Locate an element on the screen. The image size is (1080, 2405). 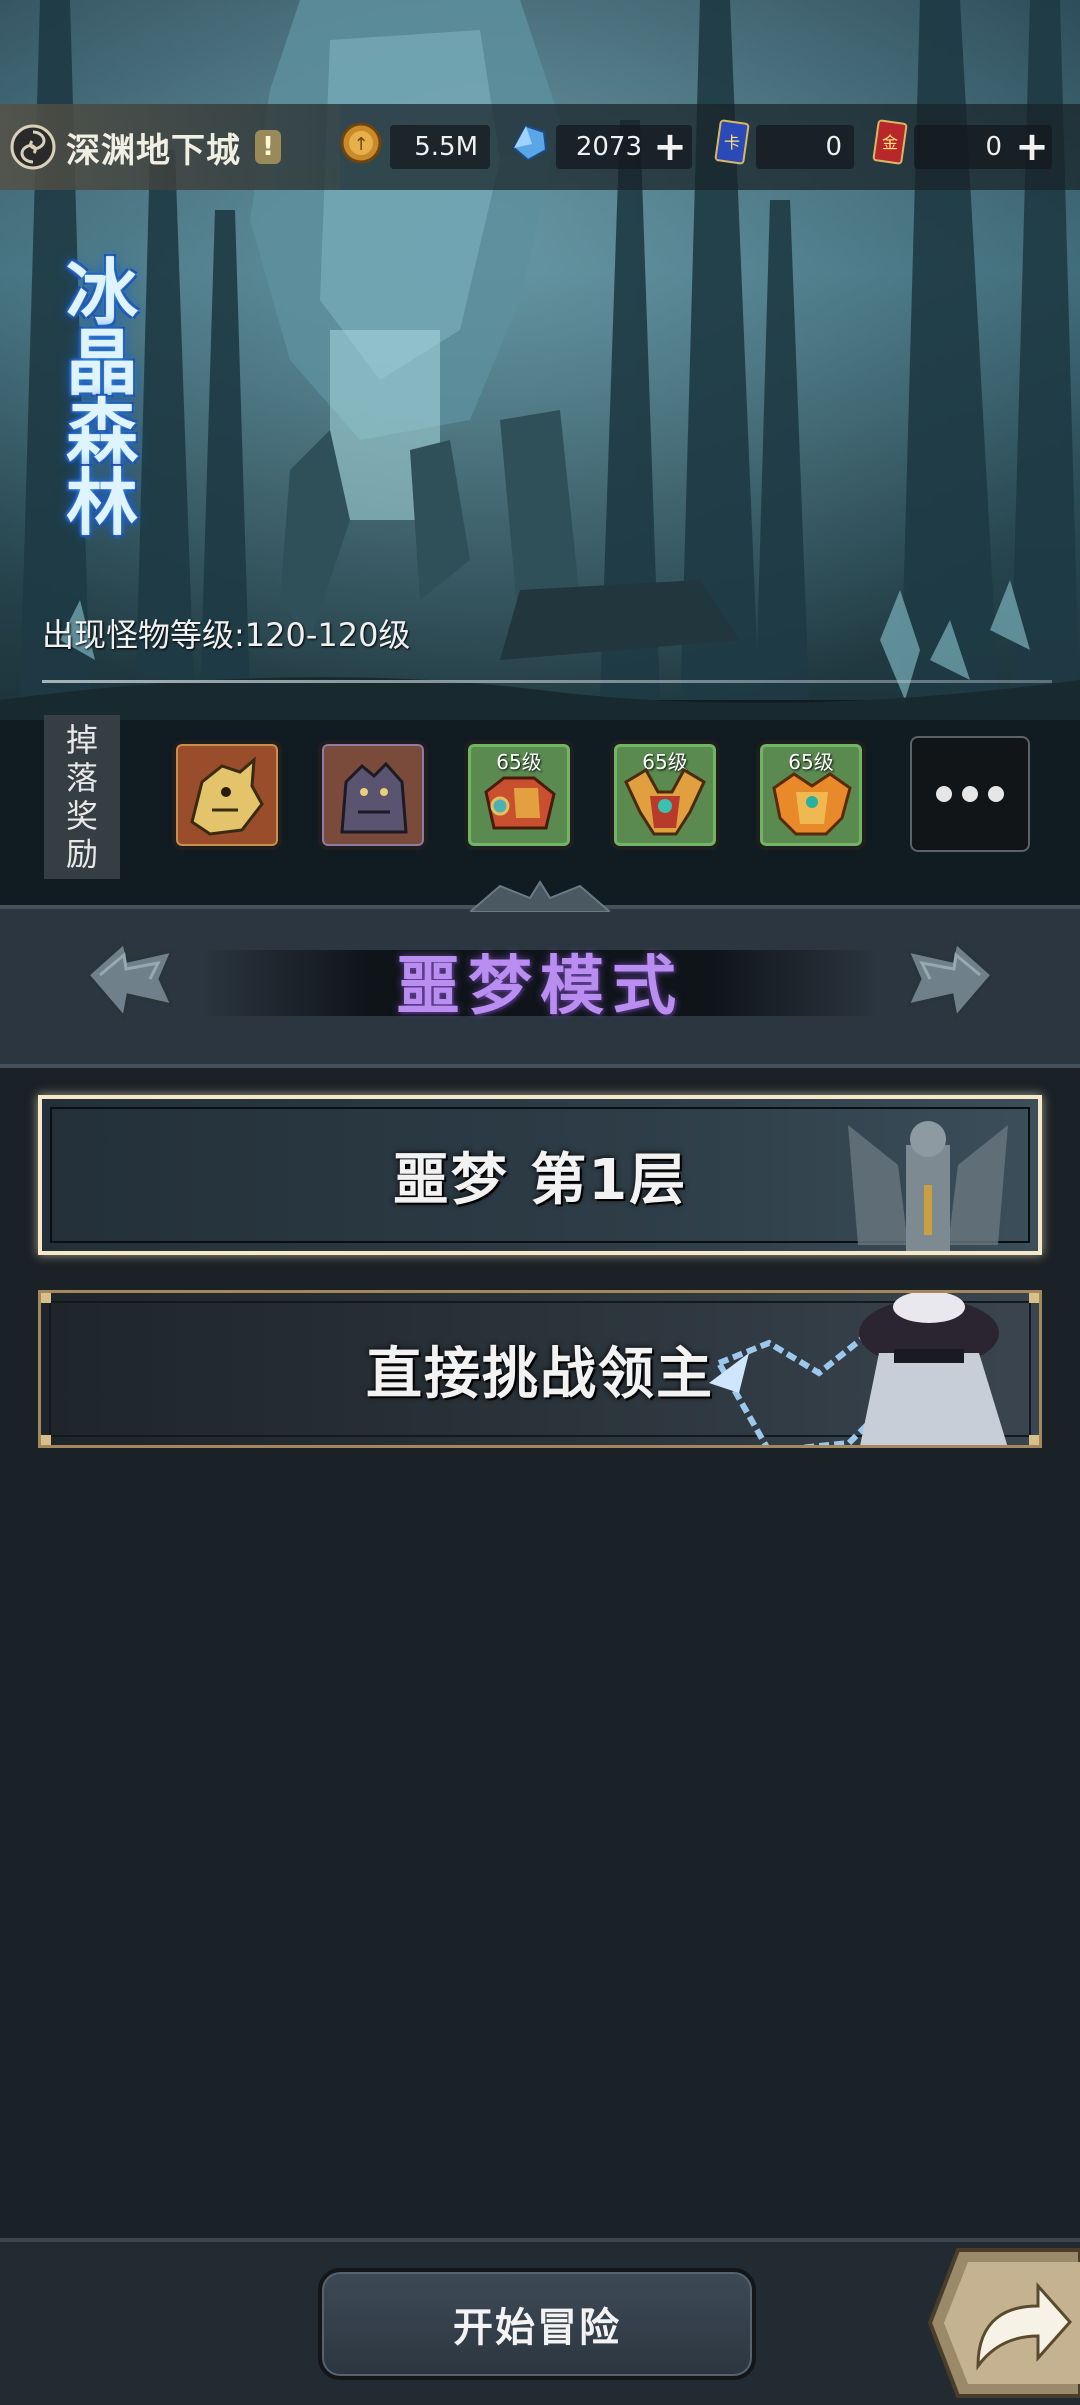
blue-ticket-card-icon: 卡 is located at coordinates (732, 142).